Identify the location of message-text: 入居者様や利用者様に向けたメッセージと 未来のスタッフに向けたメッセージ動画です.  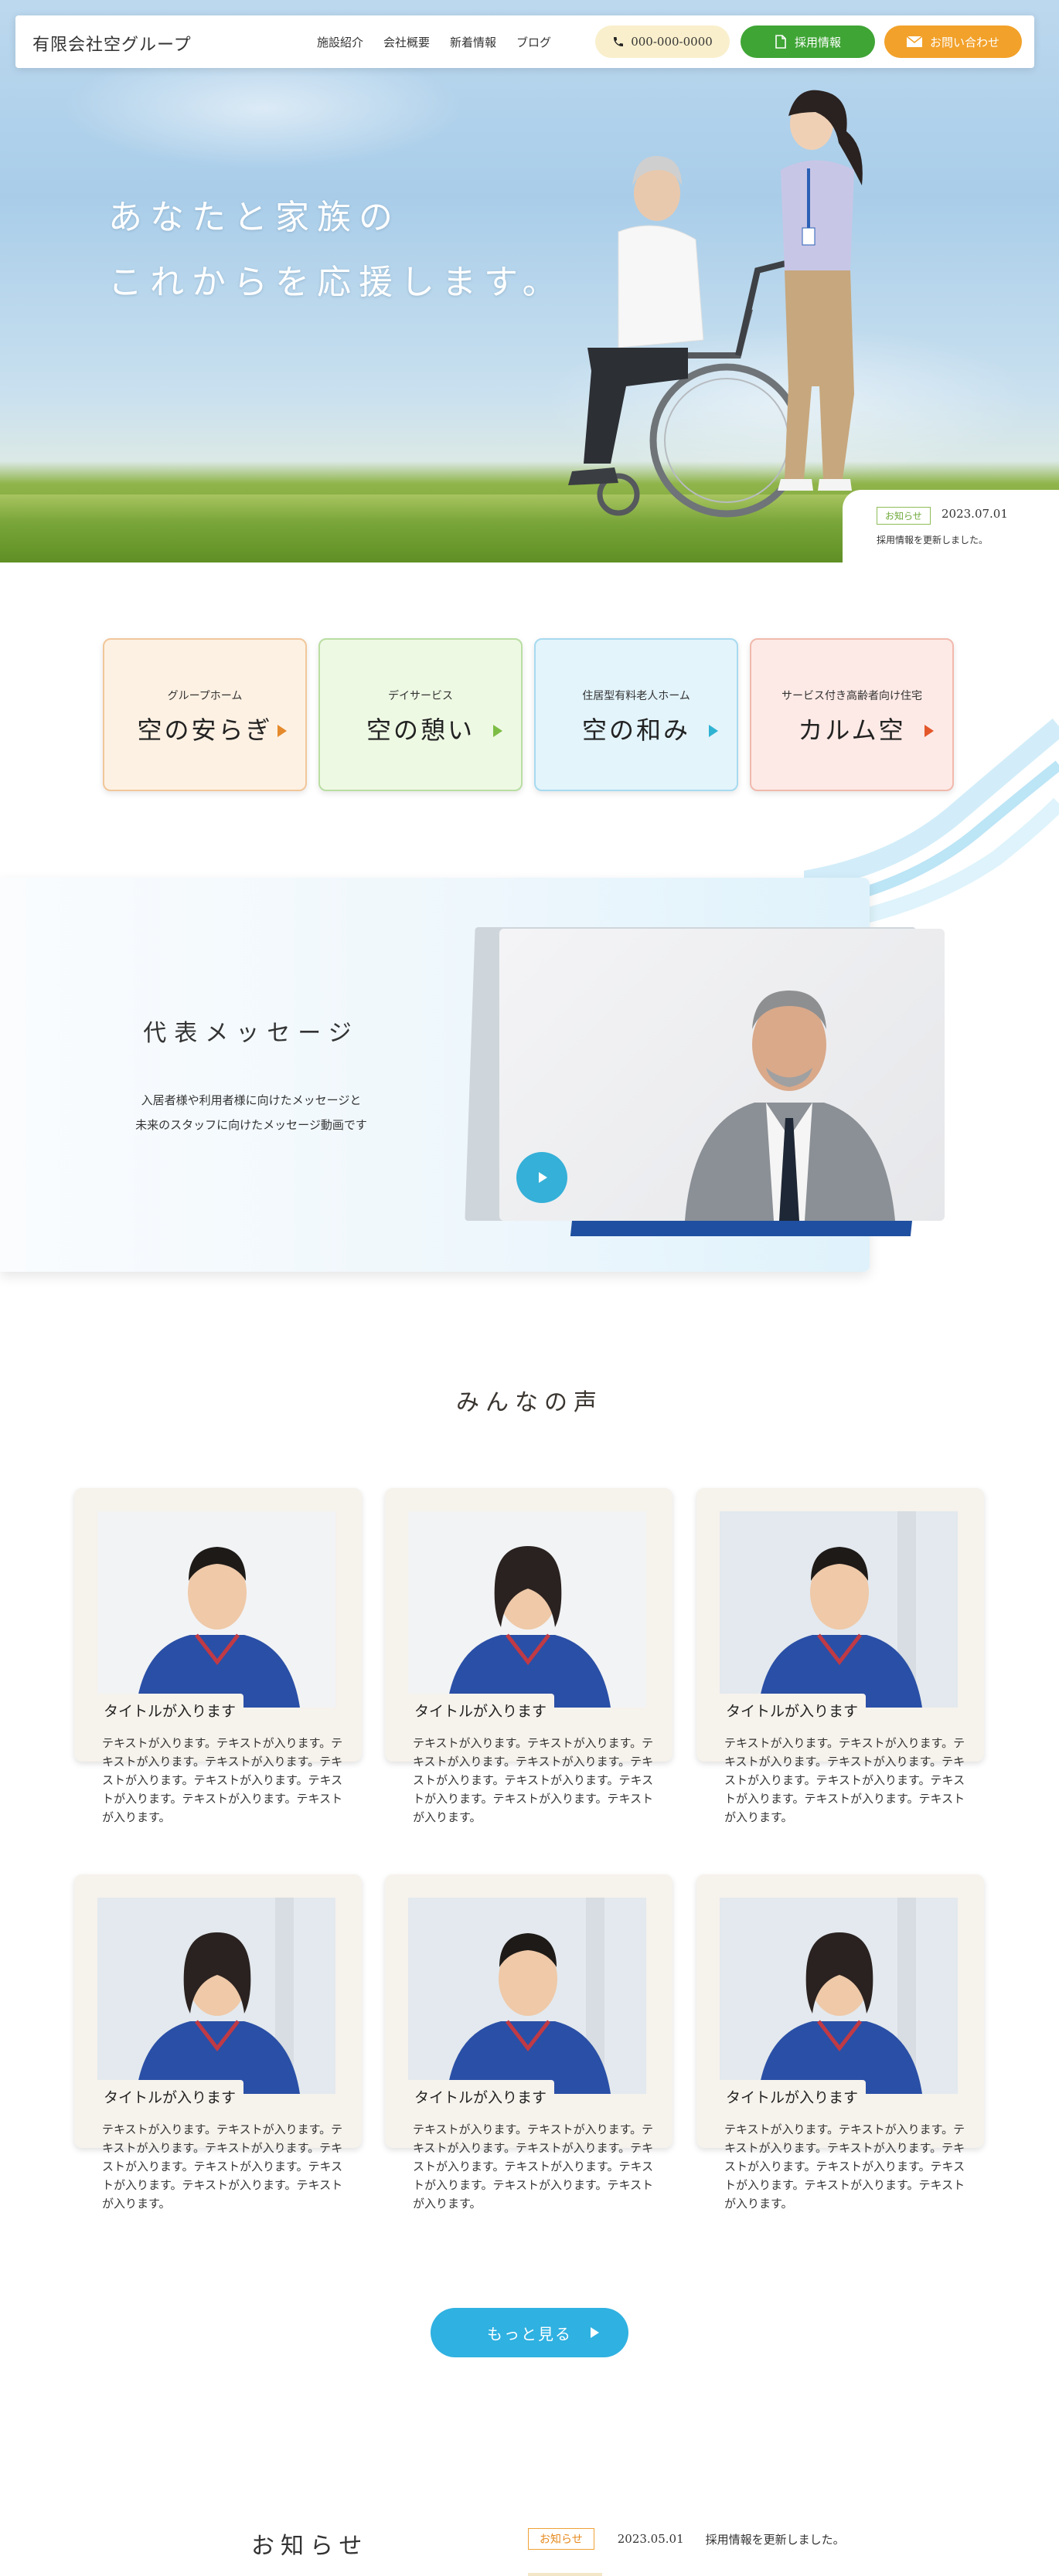
(251, 1112).